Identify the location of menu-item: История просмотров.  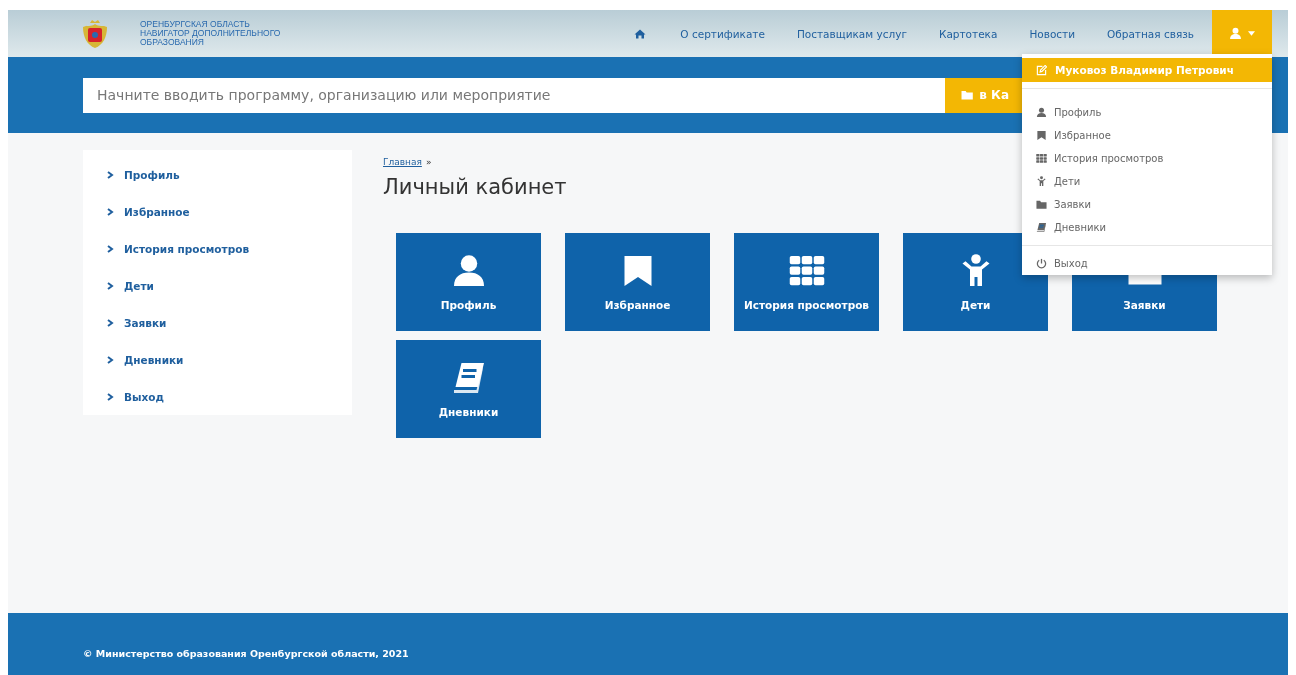
(1147, 158).